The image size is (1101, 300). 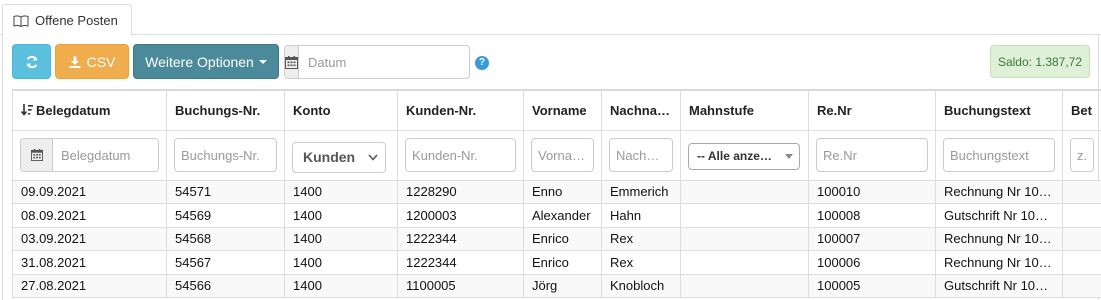 I want to click on cell: 1228290, so click(x=460, y=191).